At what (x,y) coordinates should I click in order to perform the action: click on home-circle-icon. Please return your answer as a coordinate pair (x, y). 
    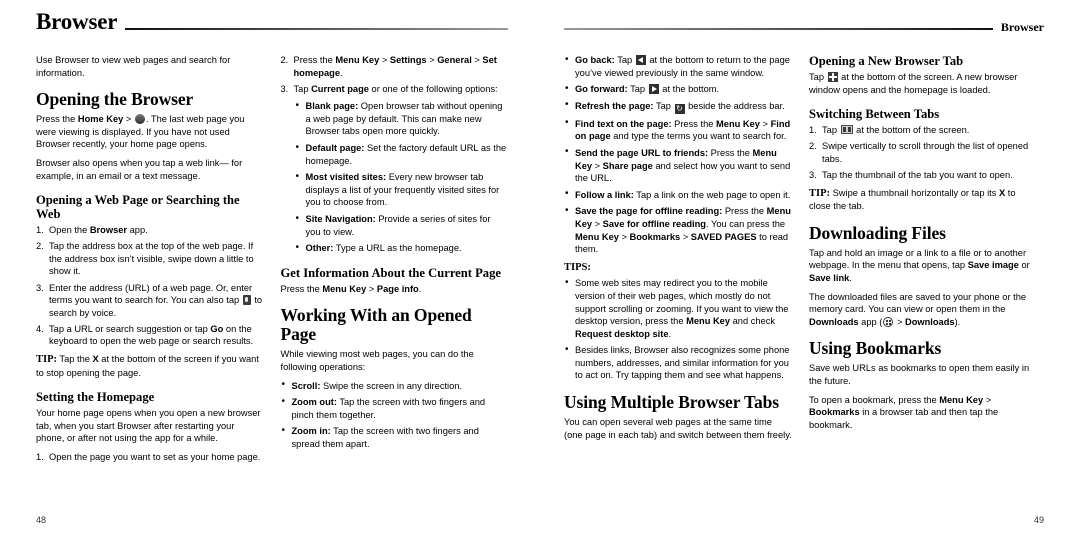
    Looking at the image, I should click on (139, 119).